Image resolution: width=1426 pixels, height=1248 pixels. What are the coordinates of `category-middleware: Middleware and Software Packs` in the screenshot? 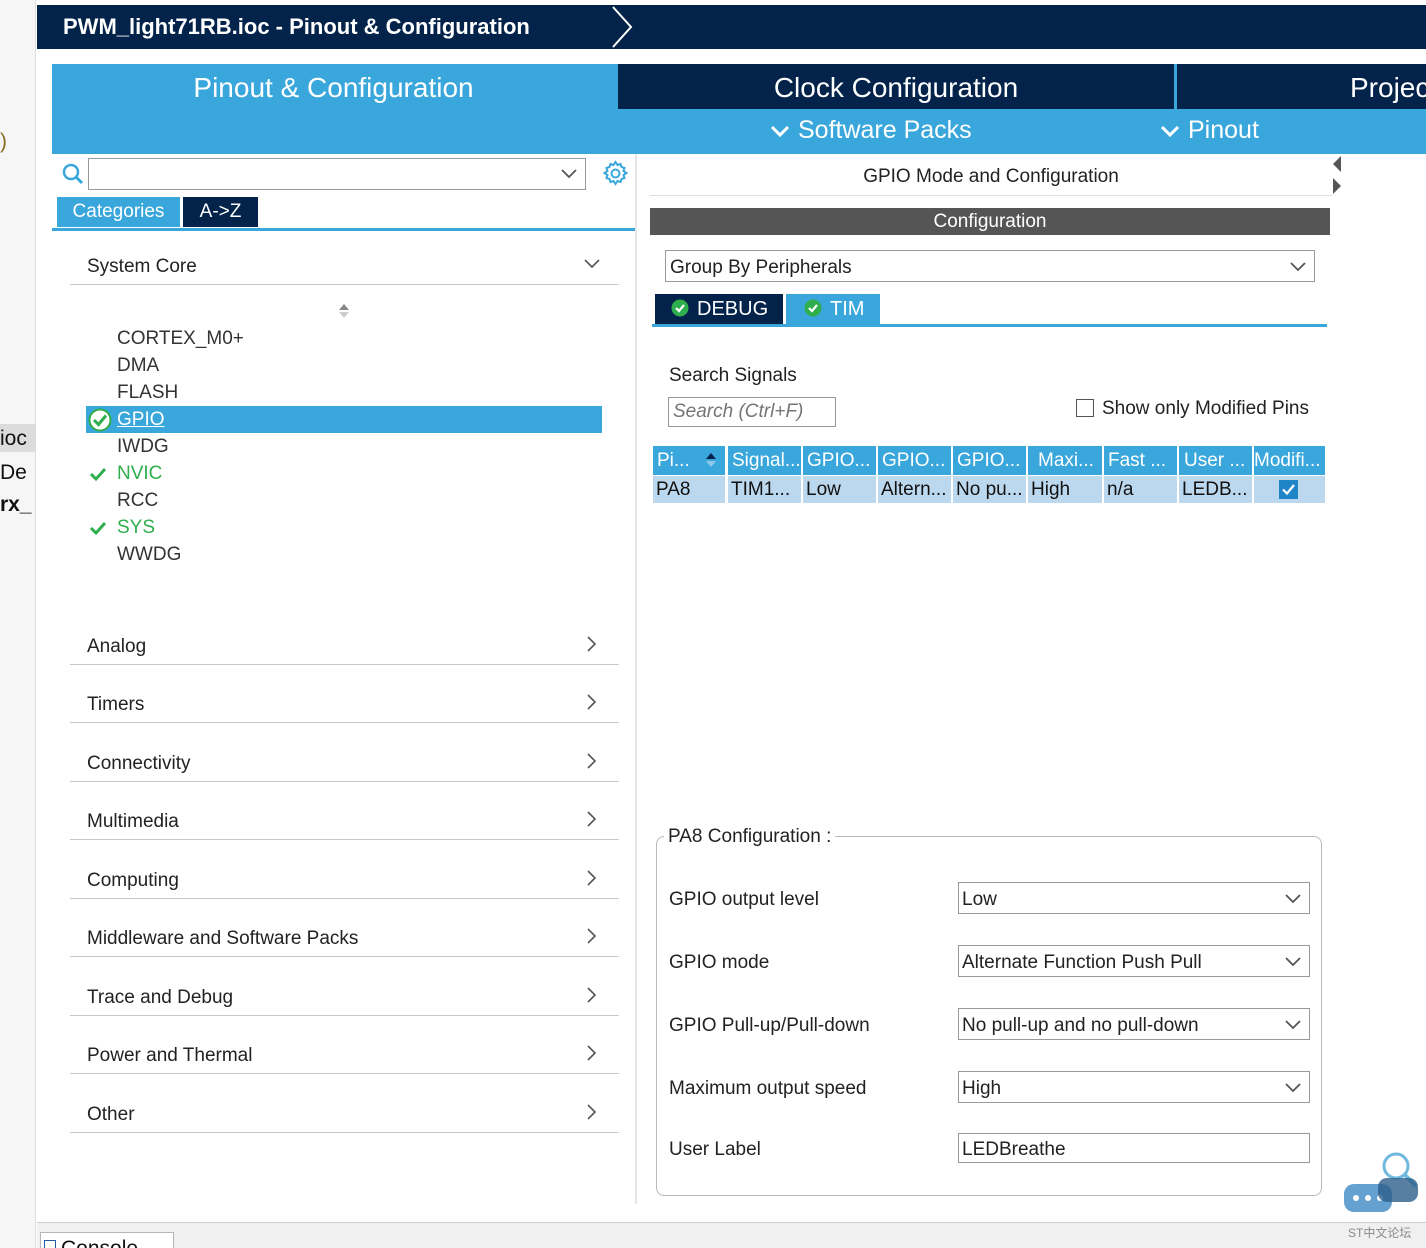 It's located at (222, 939).